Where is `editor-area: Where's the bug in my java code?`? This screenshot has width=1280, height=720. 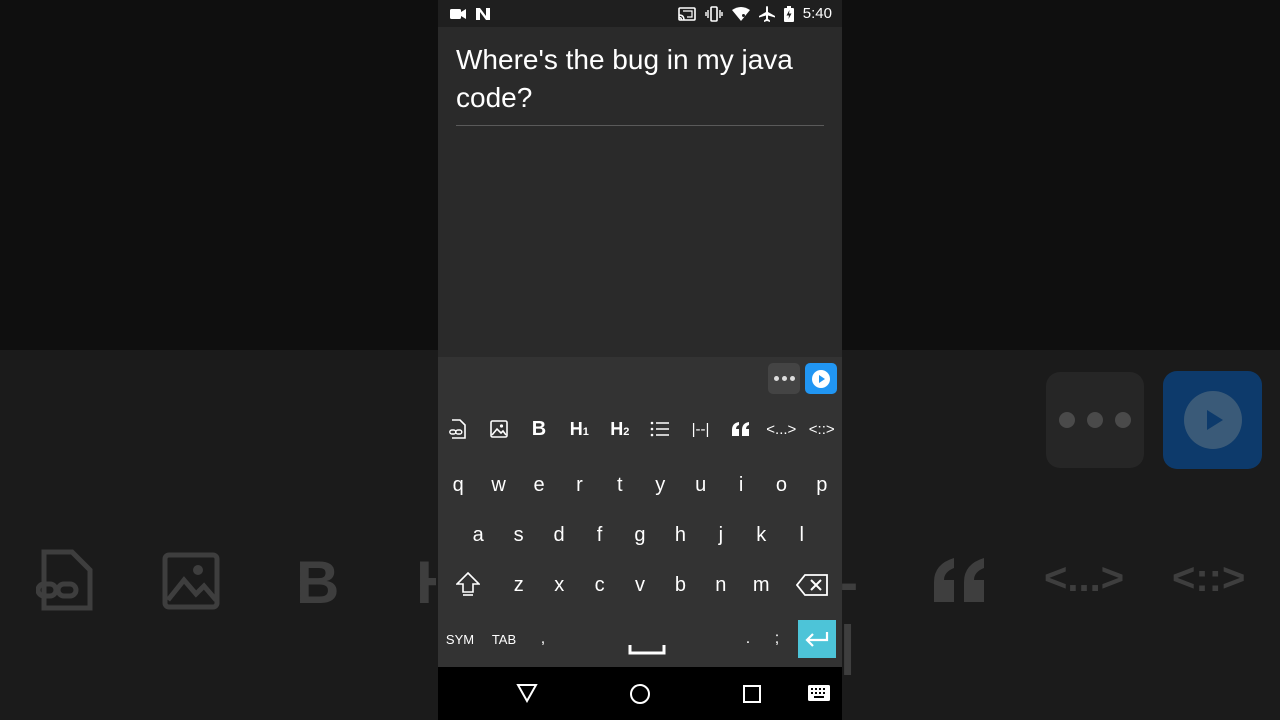 editor-area: Where's the bug in my java code? is located at coordinates (640, 192).